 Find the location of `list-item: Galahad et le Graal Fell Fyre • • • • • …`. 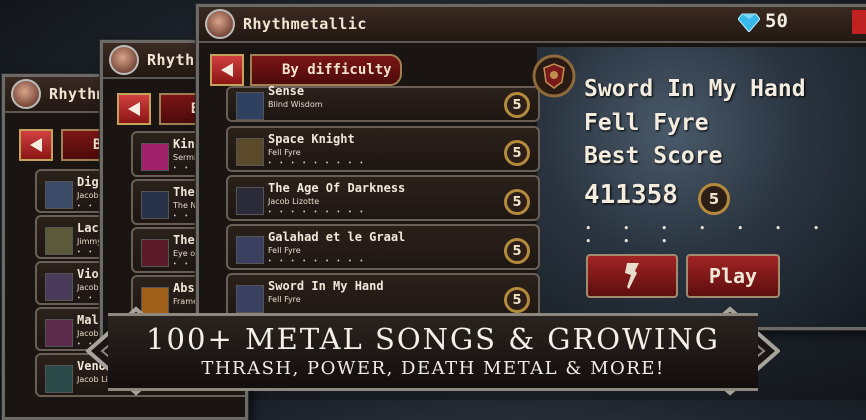

list-item: Galahad et le Graal Fell Fyre • • • • • … is located at coordinates (383, 247).